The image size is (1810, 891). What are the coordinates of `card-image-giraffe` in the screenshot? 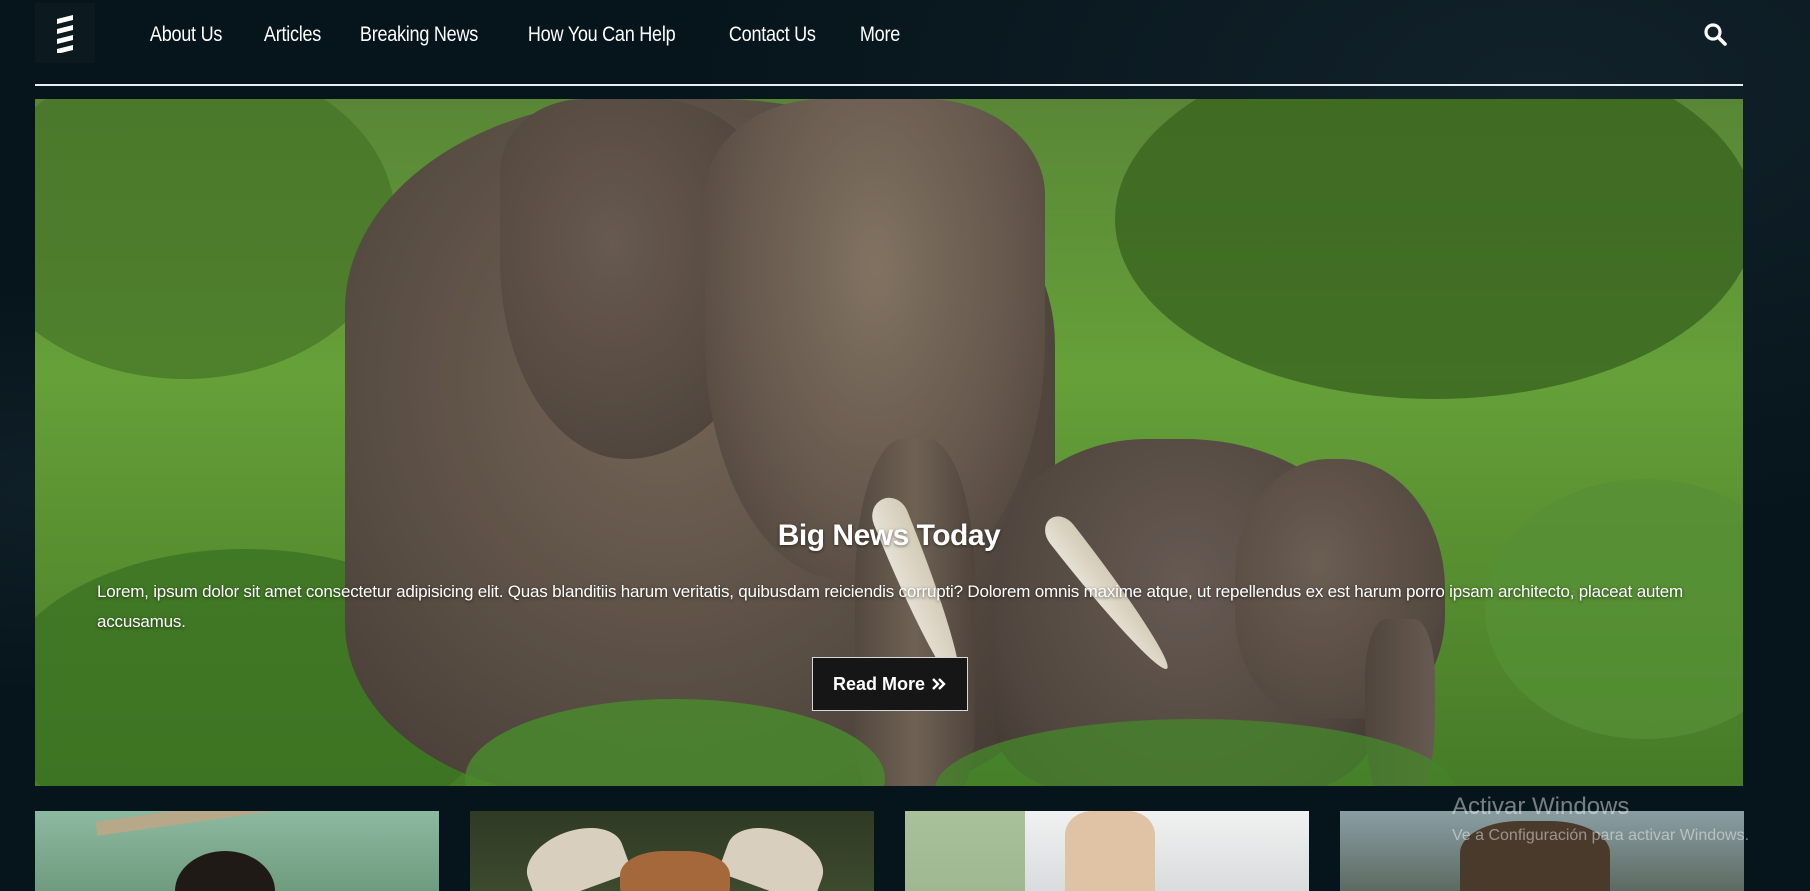 It's located at (1107, 851).